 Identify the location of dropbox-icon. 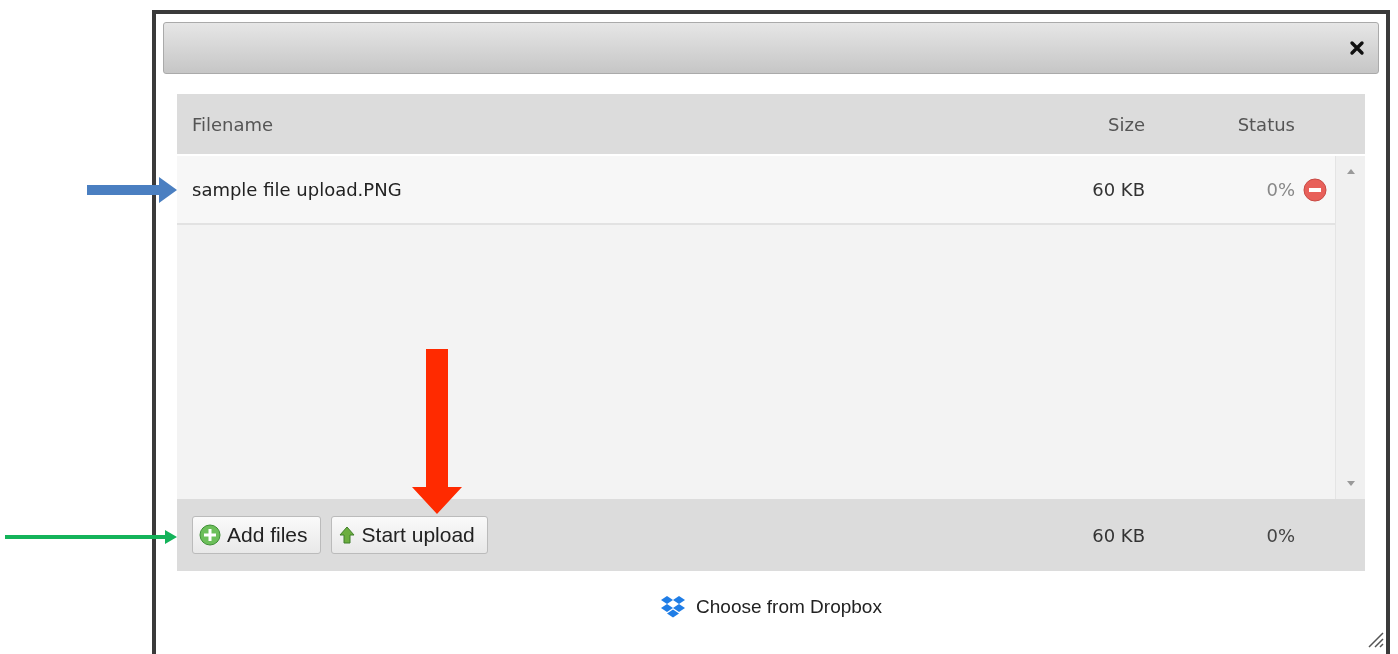
(673, 606).